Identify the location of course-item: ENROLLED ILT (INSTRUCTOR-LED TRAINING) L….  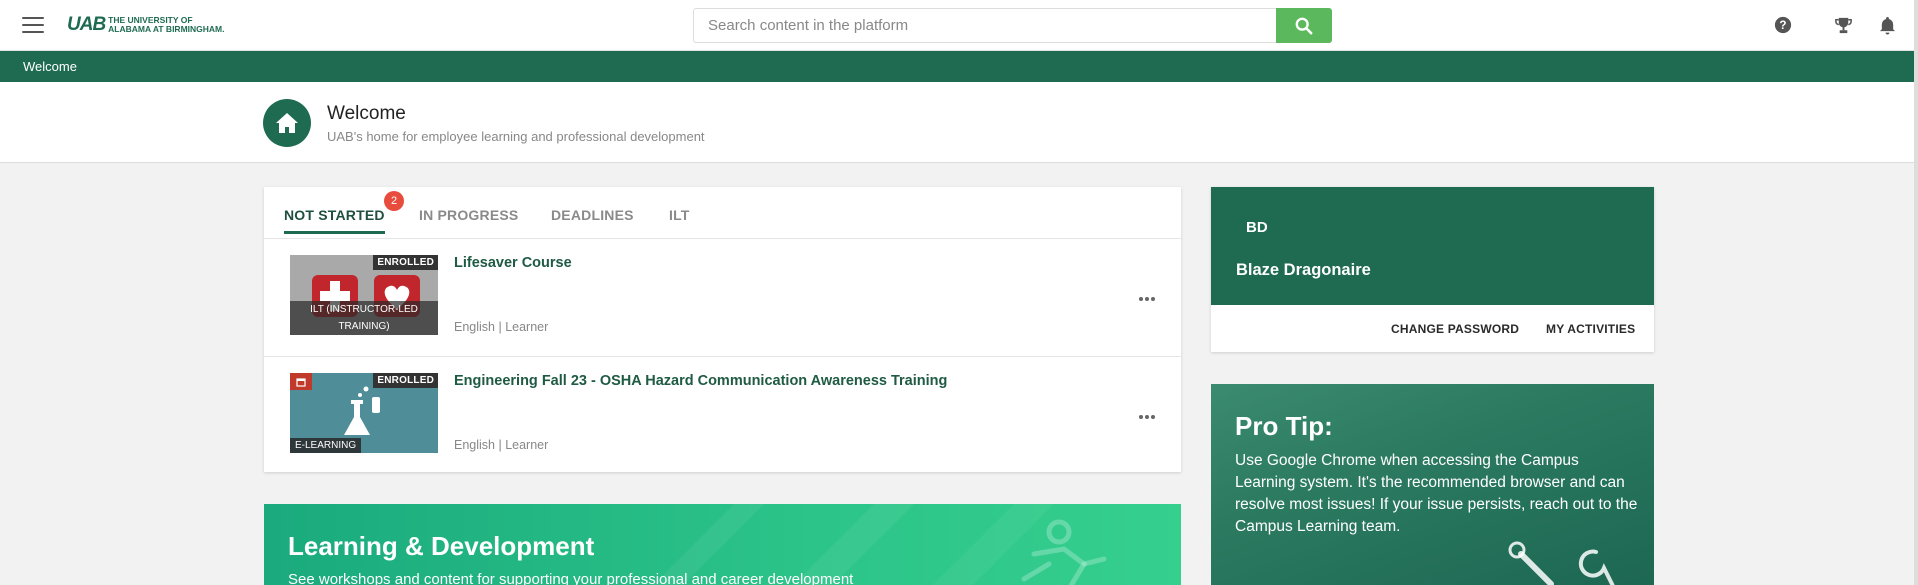
(722, 297).